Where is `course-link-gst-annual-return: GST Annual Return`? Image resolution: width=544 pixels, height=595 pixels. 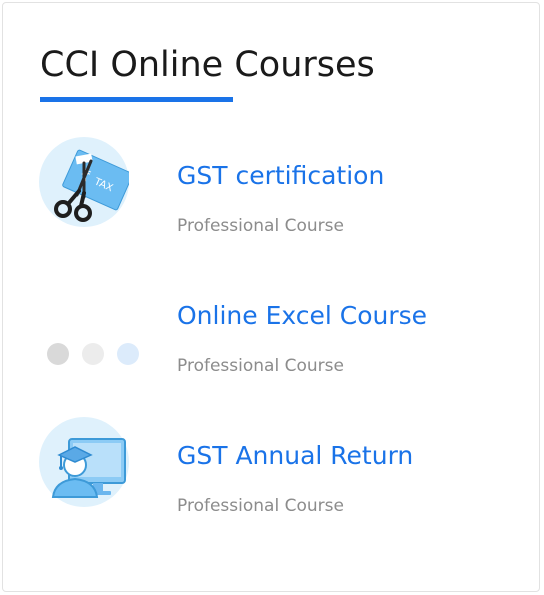 course-link-gst-annual-return: GST Annual Return is located at coordinates (295, 456).